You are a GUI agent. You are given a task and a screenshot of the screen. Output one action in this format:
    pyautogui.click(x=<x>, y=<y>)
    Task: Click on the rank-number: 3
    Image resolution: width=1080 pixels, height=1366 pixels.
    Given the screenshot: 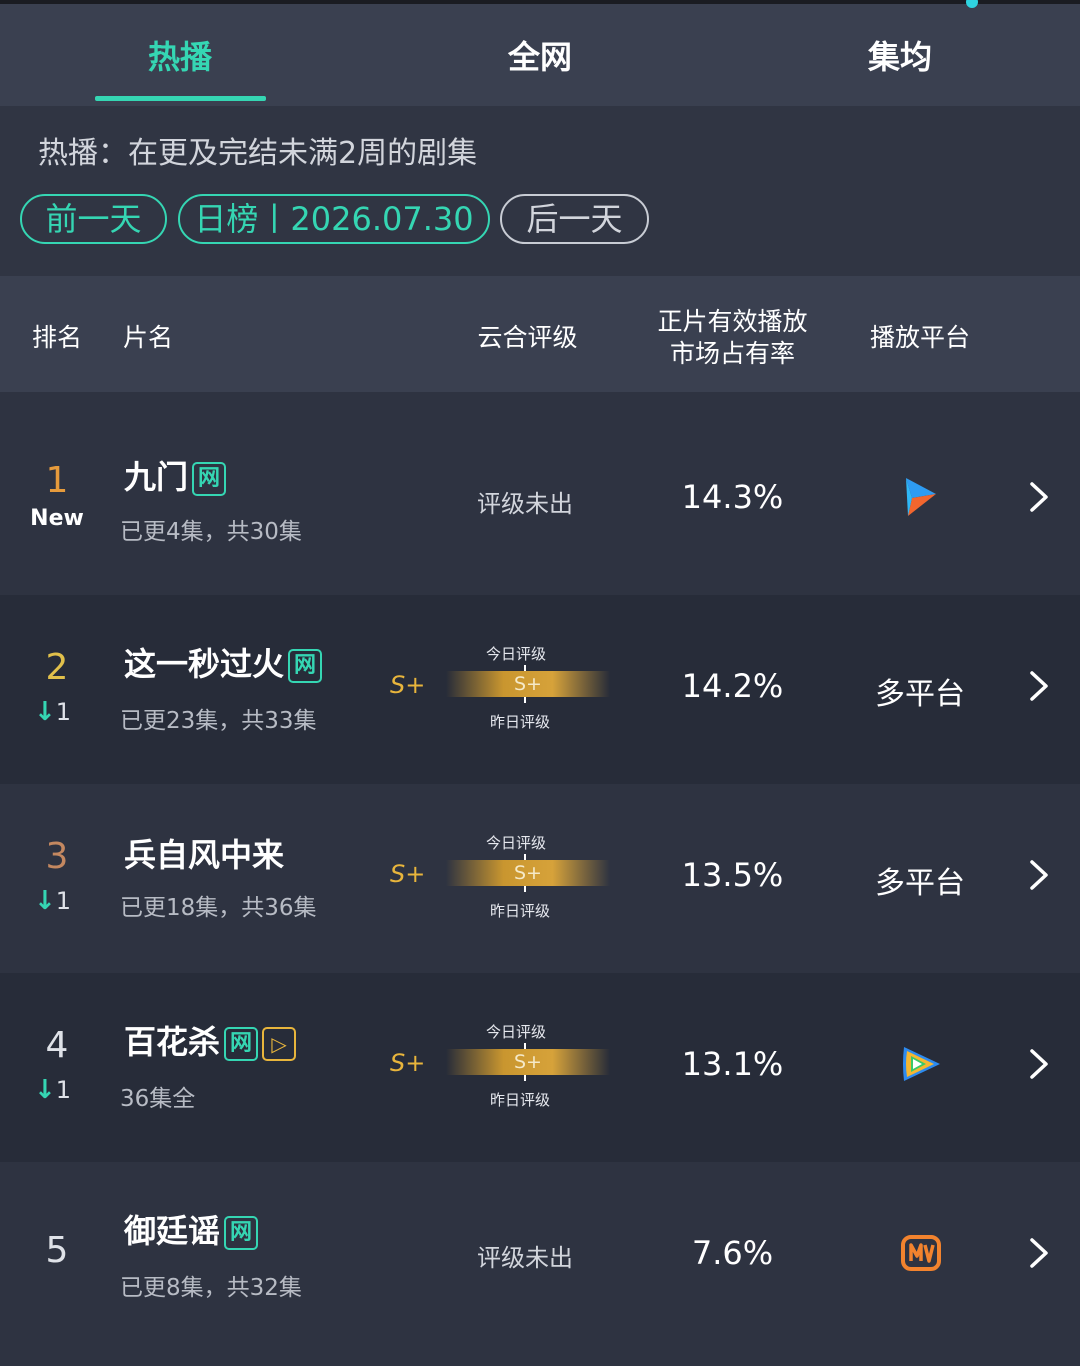 What is the action you would take?
    pyautogui.click(x=57, y=856)
    